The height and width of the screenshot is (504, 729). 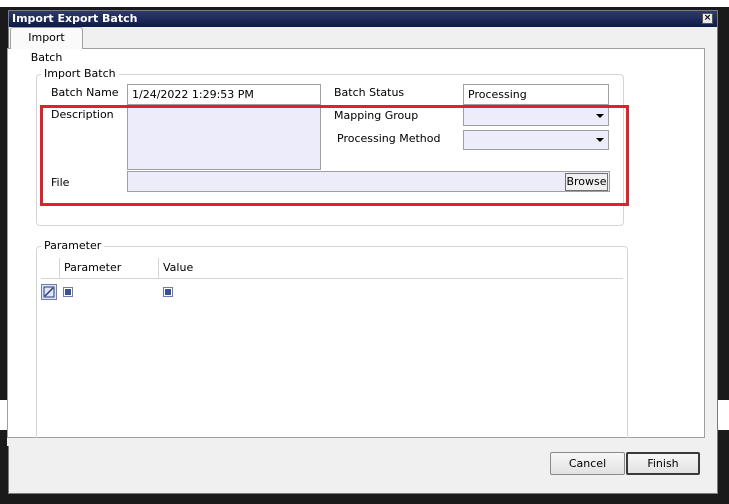 What do you see at coordinates (536, 116) in the screenshot?
I see `mapping-group-dropdown` at bounding box center [536, 116].